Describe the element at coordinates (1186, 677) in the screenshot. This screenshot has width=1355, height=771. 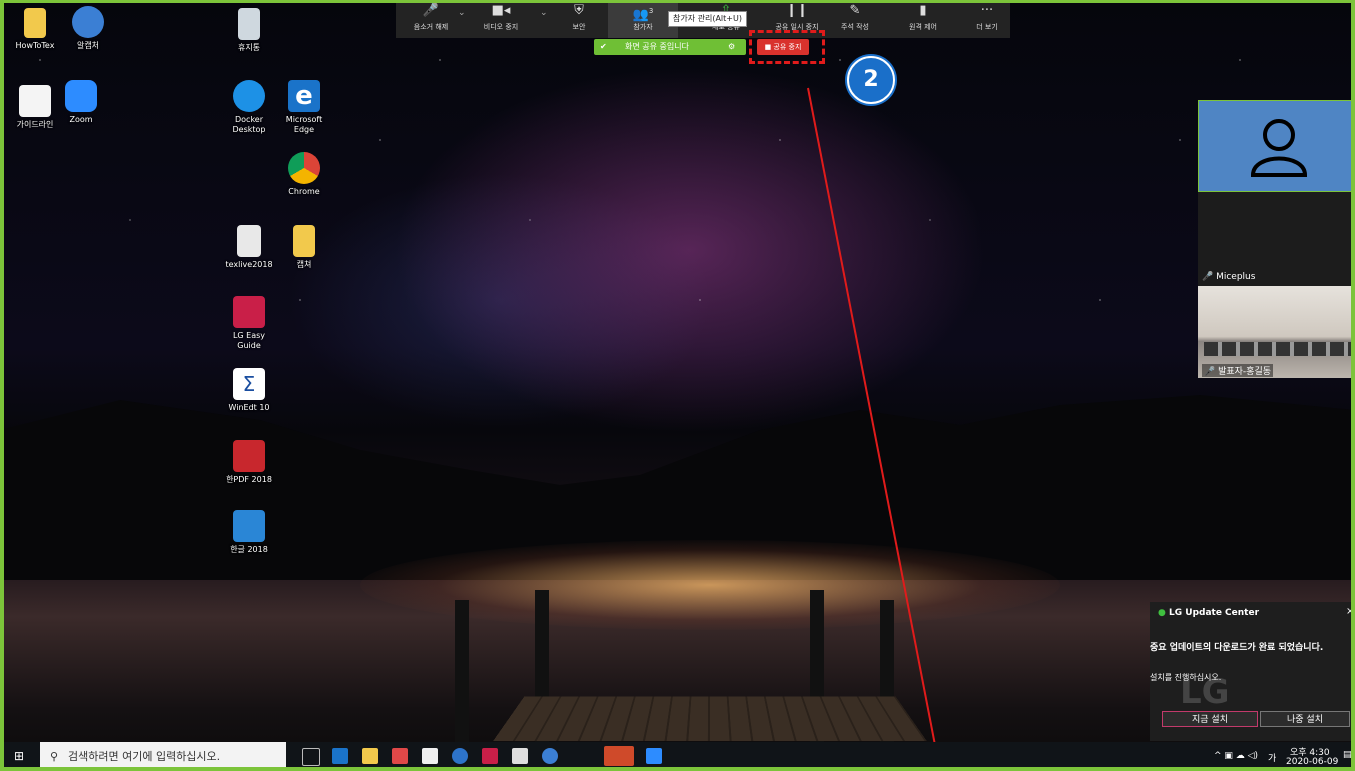
I see `notification-message: 설치를 진행하십시오.` at that location.